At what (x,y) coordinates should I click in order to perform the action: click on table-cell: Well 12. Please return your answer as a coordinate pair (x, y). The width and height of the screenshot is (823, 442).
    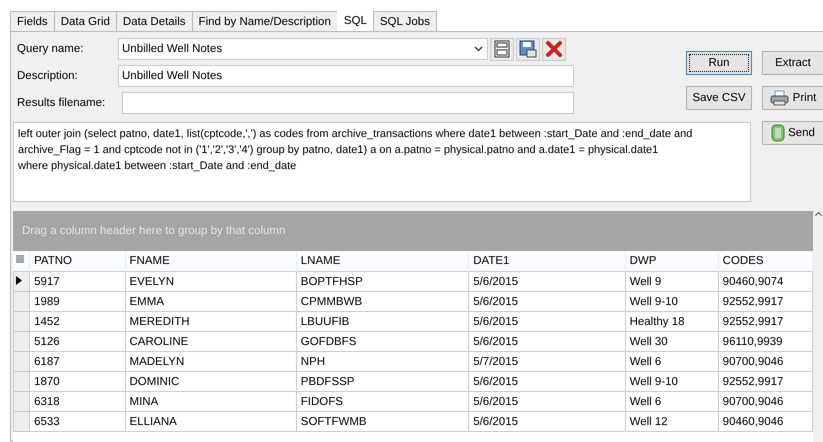
    Looking at the image, I should click on (671, 422).